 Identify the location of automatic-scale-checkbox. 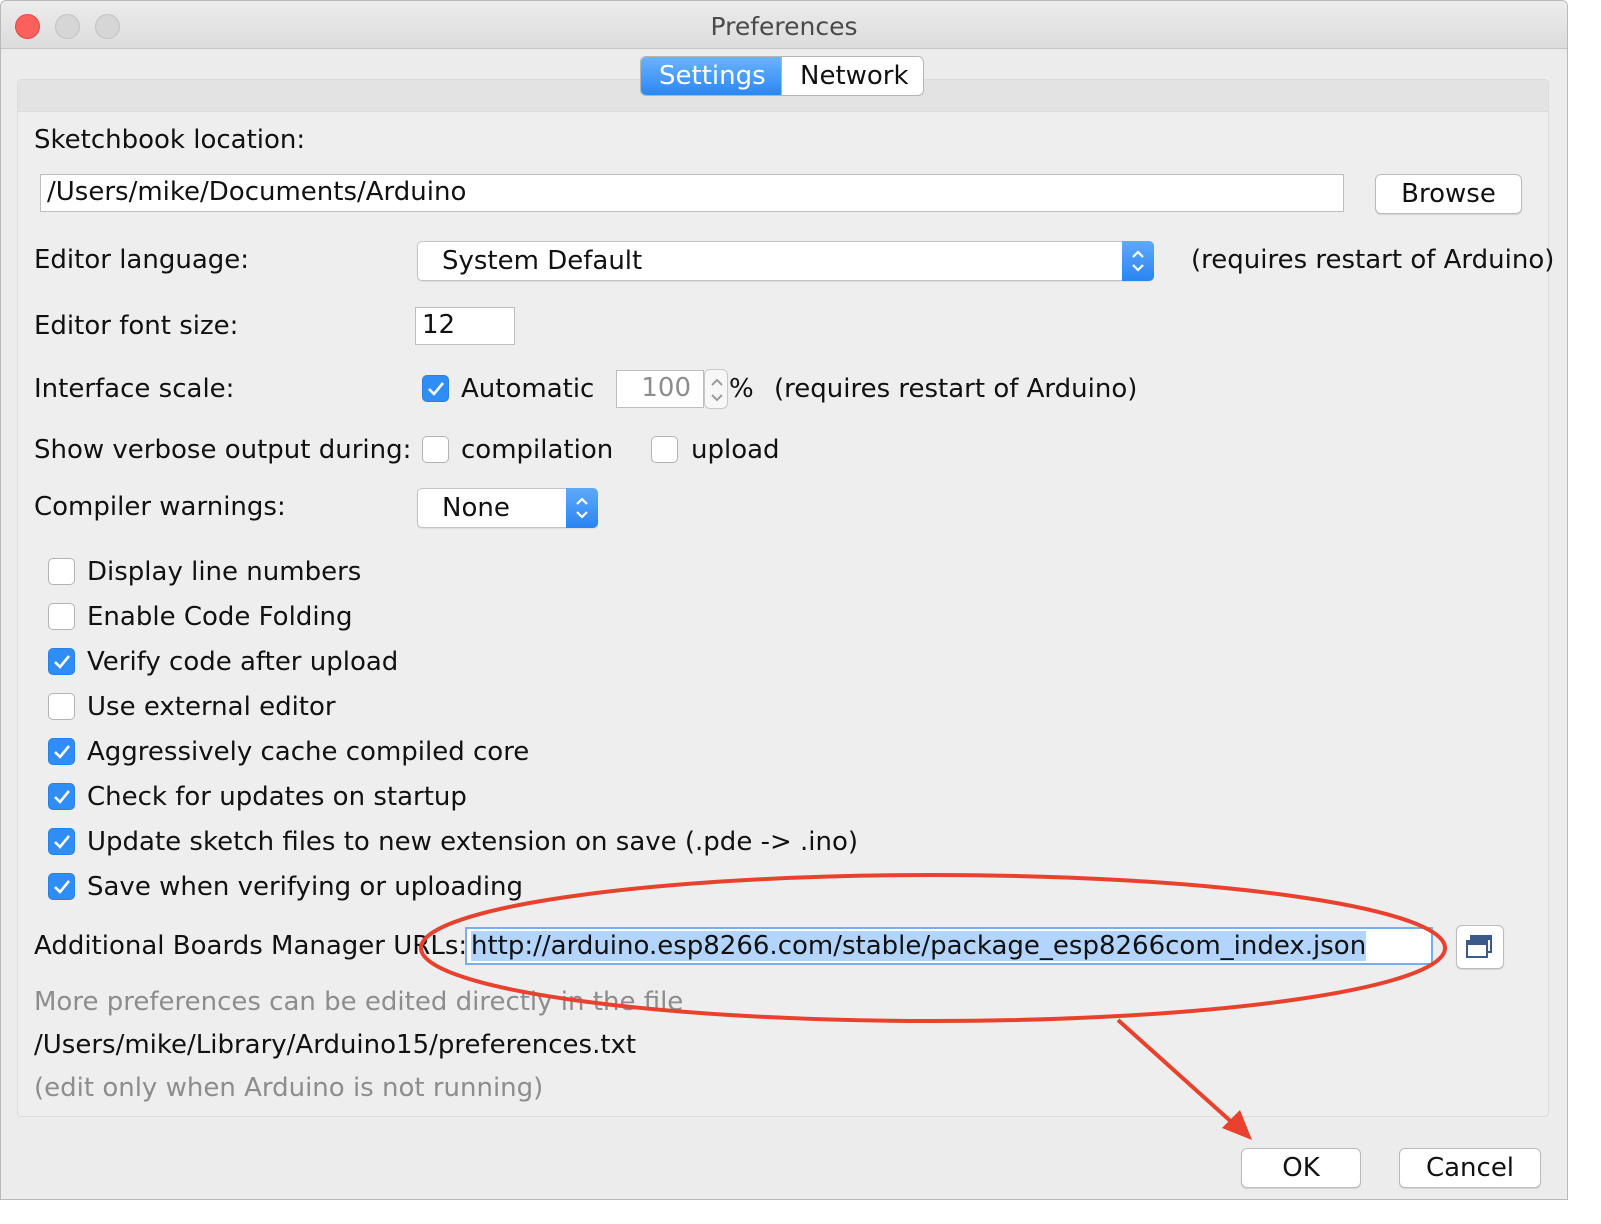
(435, 388).